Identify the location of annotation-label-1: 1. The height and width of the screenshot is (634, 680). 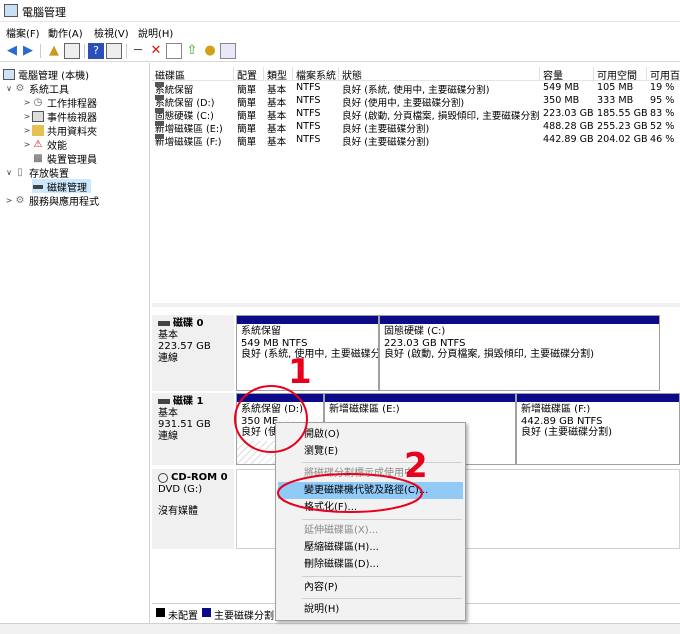
(300, 372).